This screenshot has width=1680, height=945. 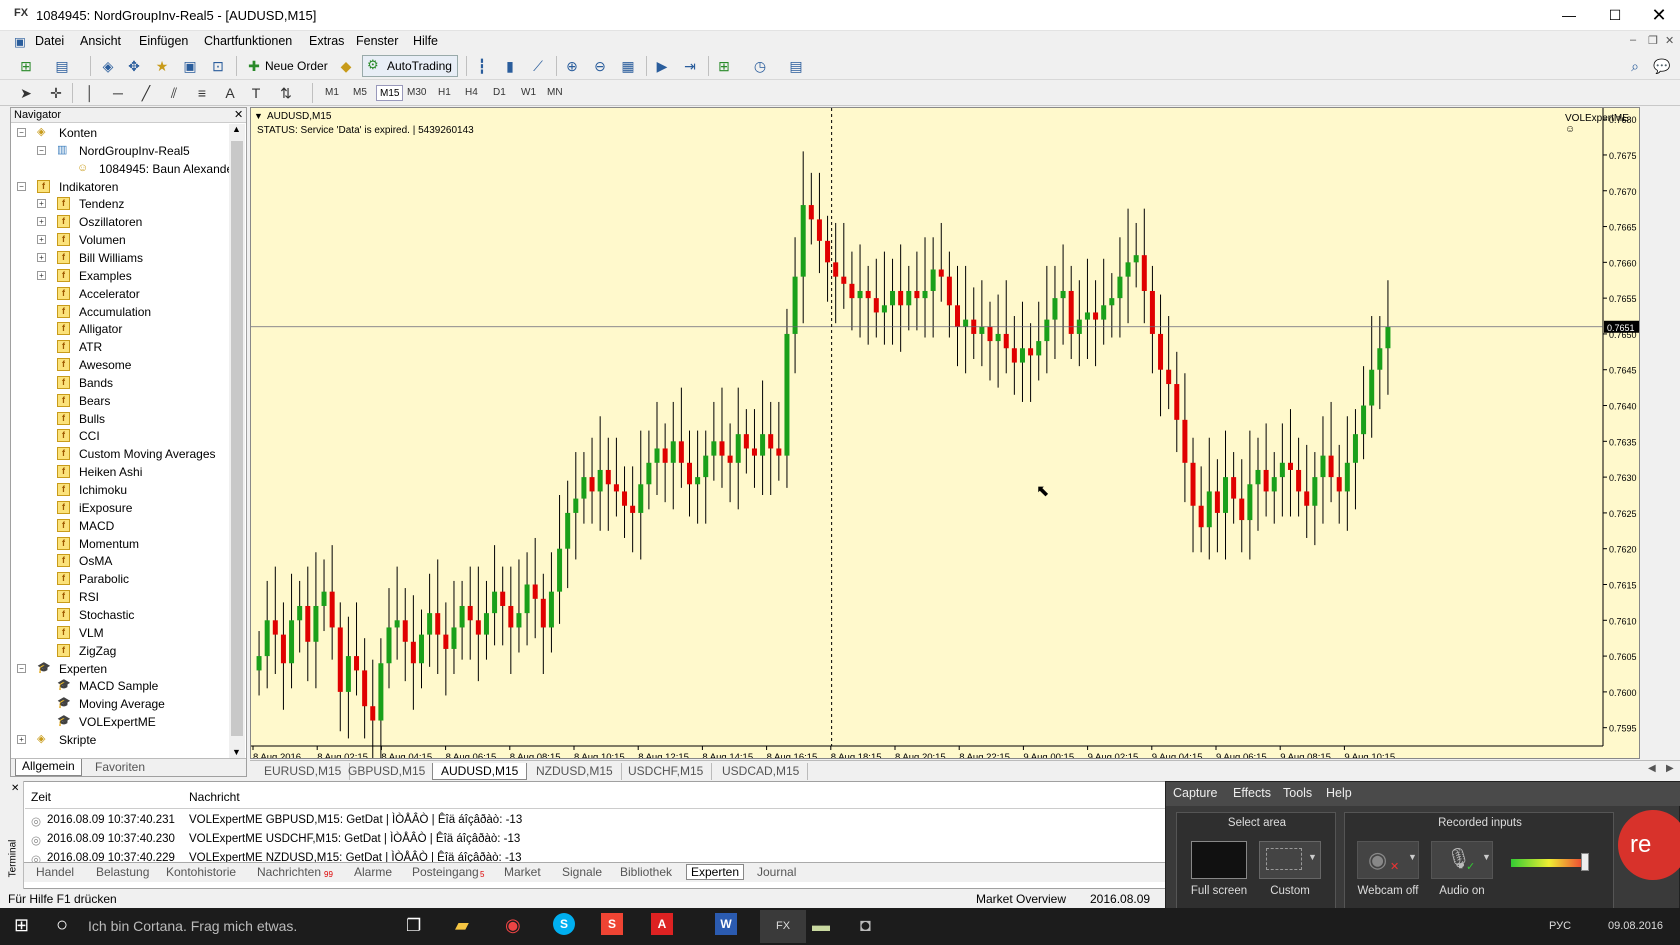 What do you see at coordinates (1649, 845) in the screenshot?
I see `record-button: re` at bounding box center [1649, 845].